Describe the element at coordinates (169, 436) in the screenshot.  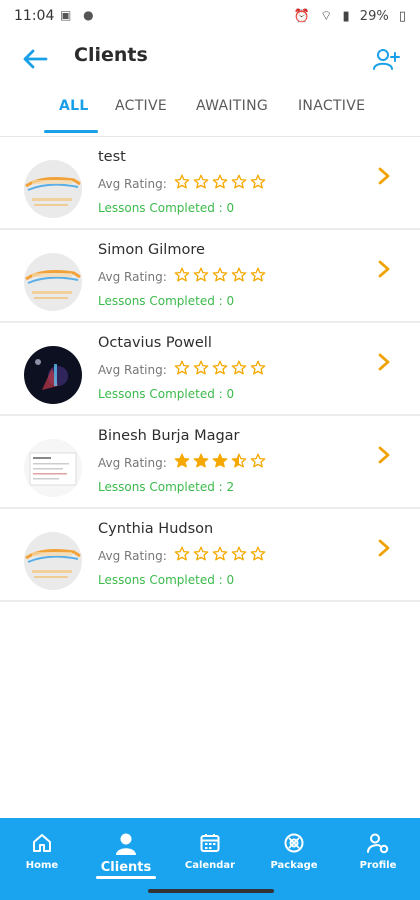
I see `client-name: Binesh Burja Magar` at that location.